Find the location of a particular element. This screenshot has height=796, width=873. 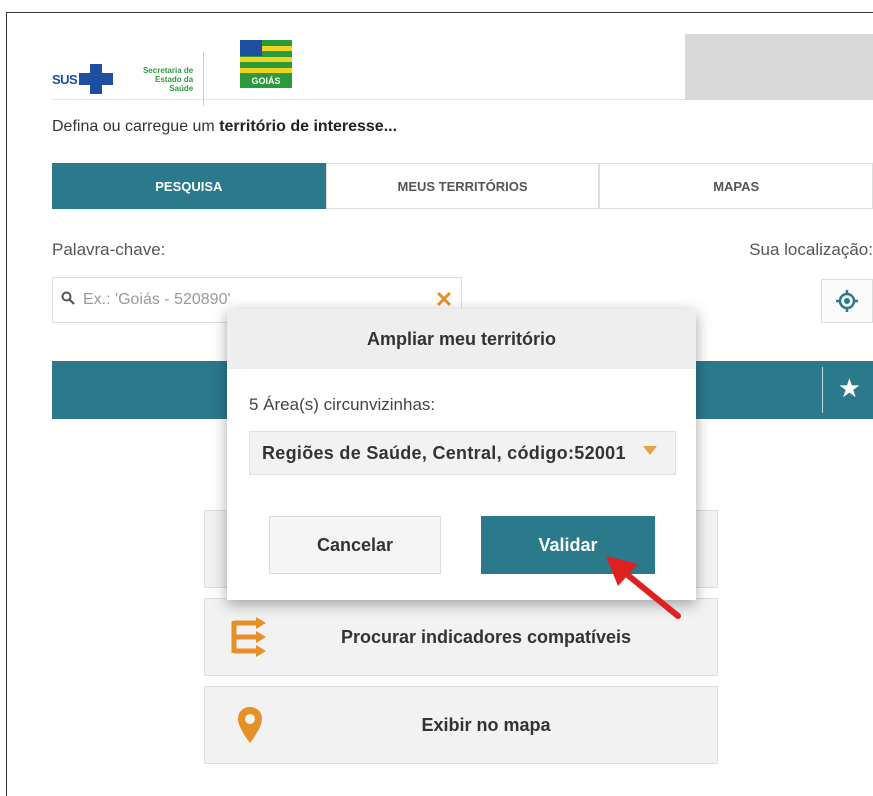

search-input is located at coordinates (255, 300).